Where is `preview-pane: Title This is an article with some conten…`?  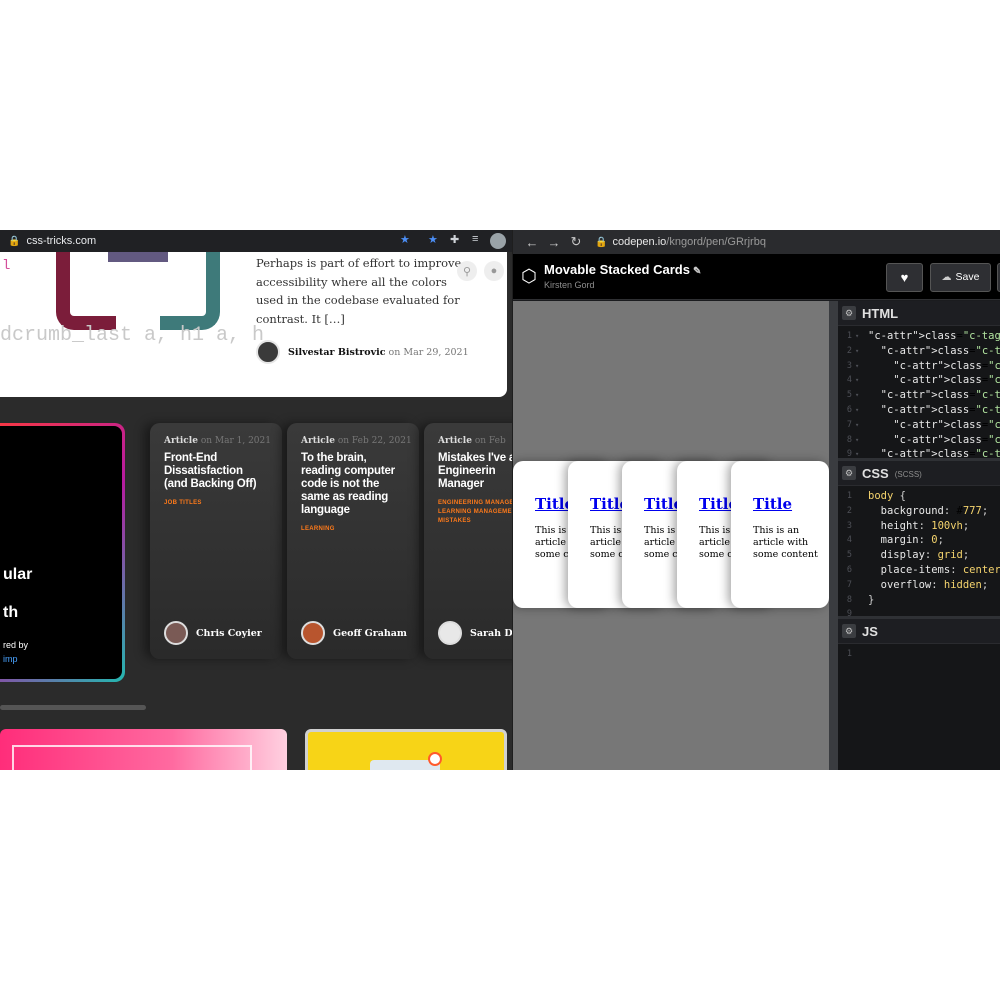
preview-pane: Title This is an article with some conten… is located at coordinates (671, 535).